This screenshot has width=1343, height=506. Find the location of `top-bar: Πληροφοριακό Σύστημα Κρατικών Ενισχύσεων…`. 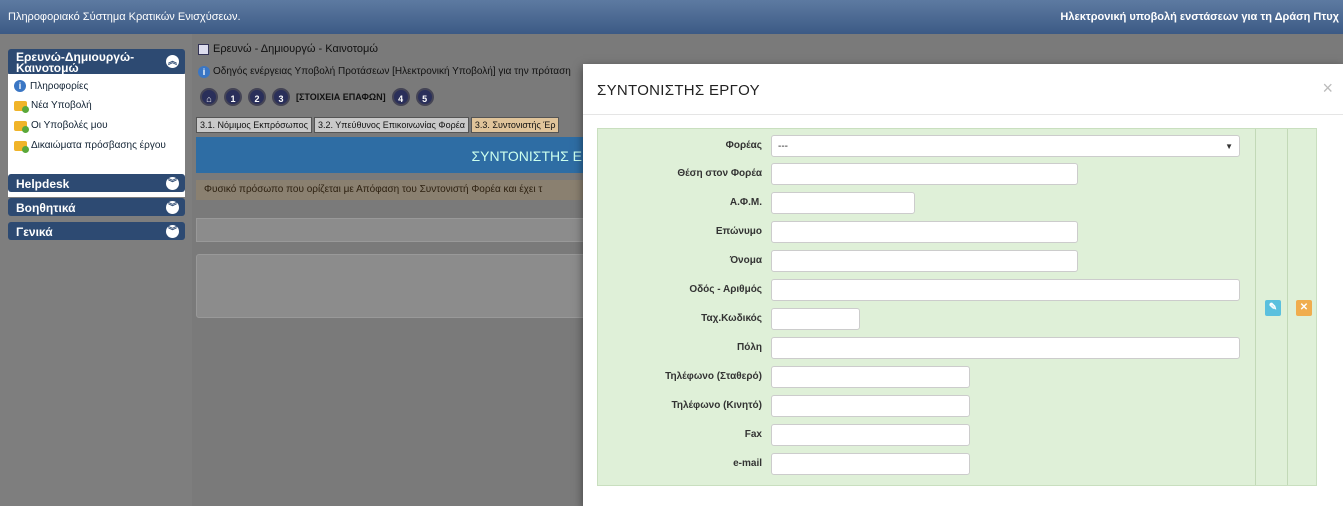

top-bar: Πληροφοριακό Σύστημα Κρατικών Ενισχύσεων… is located at coordinates (671, 17).